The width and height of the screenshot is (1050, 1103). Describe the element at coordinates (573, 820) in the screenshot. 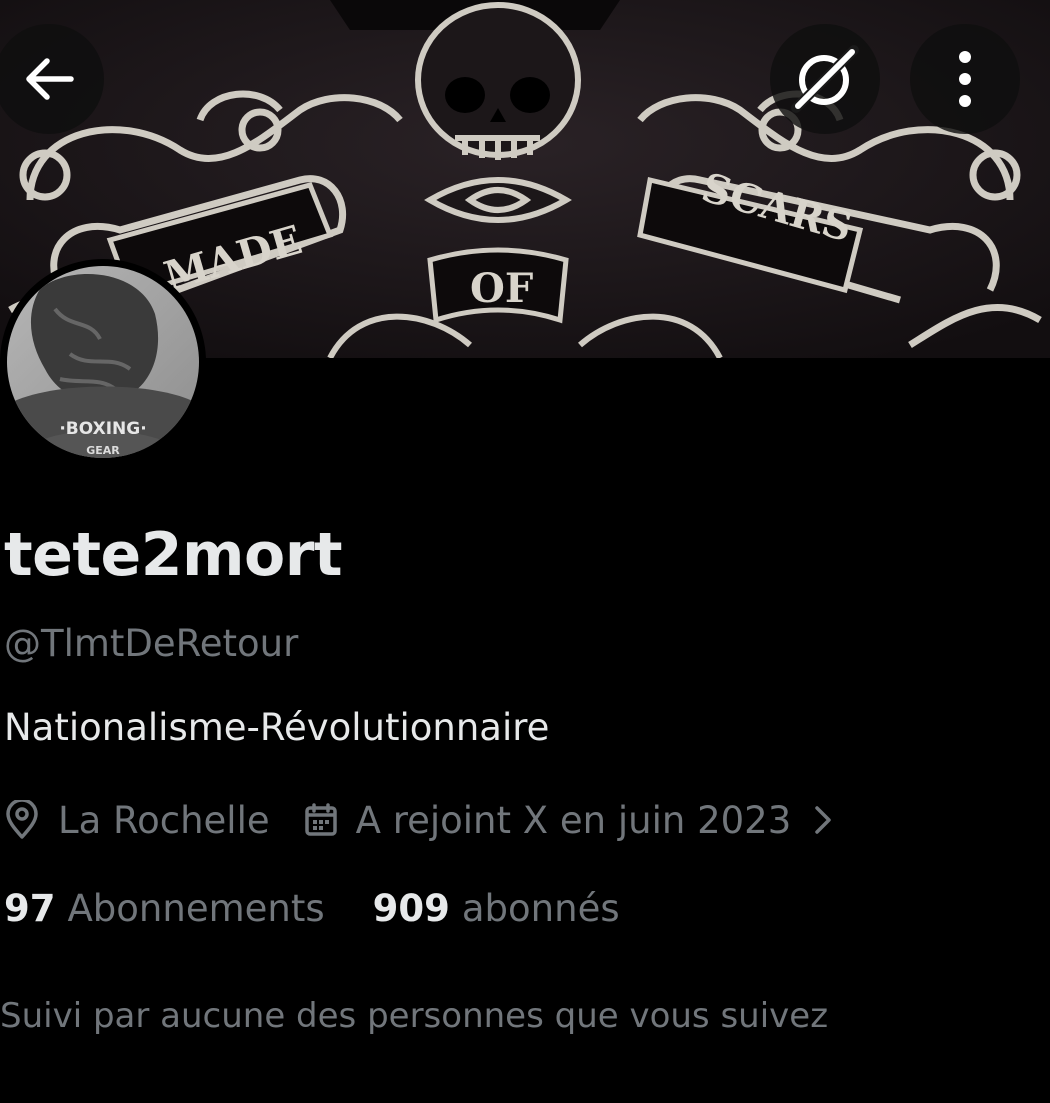

I see `joined-date-text: A rejoint X en juin 2023` at that location.